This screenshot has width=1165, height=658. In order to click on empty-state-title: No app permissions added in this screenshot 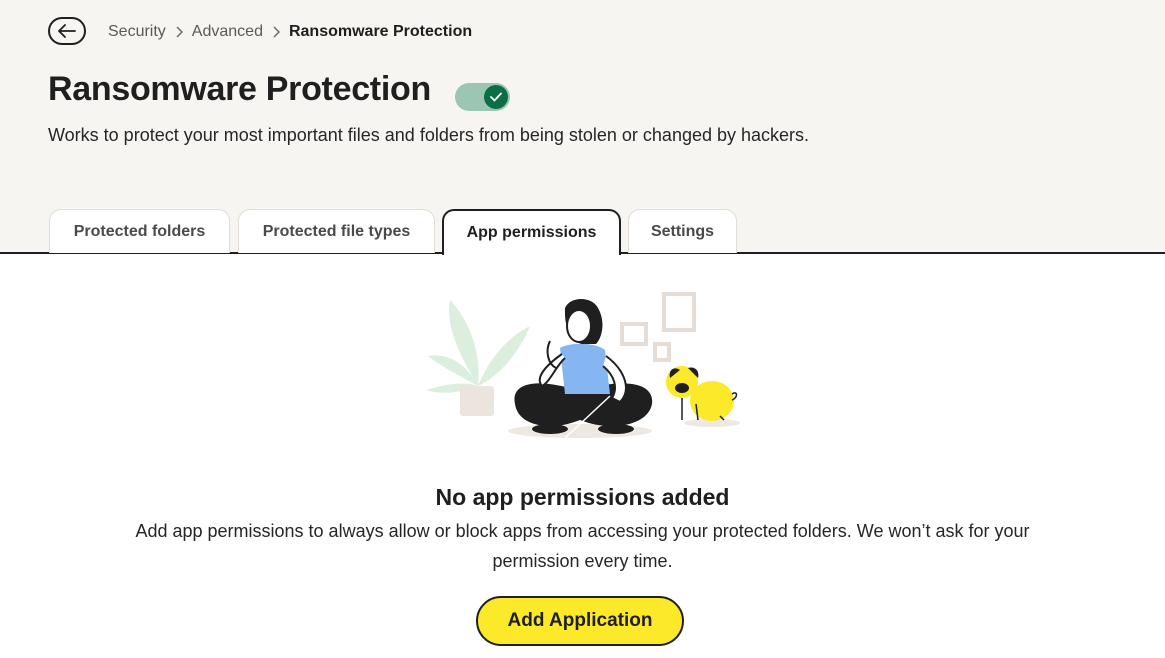, I will do `click(582, 497)`.